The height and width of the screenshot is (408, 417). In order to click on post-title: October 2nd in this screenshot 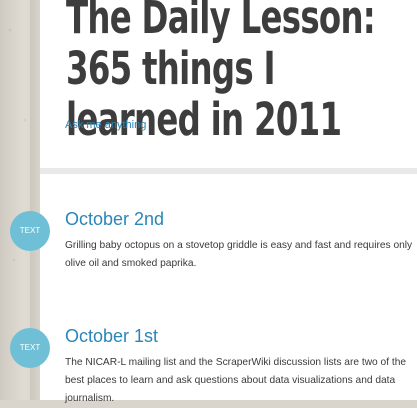, I will do `click(114, 219)`.